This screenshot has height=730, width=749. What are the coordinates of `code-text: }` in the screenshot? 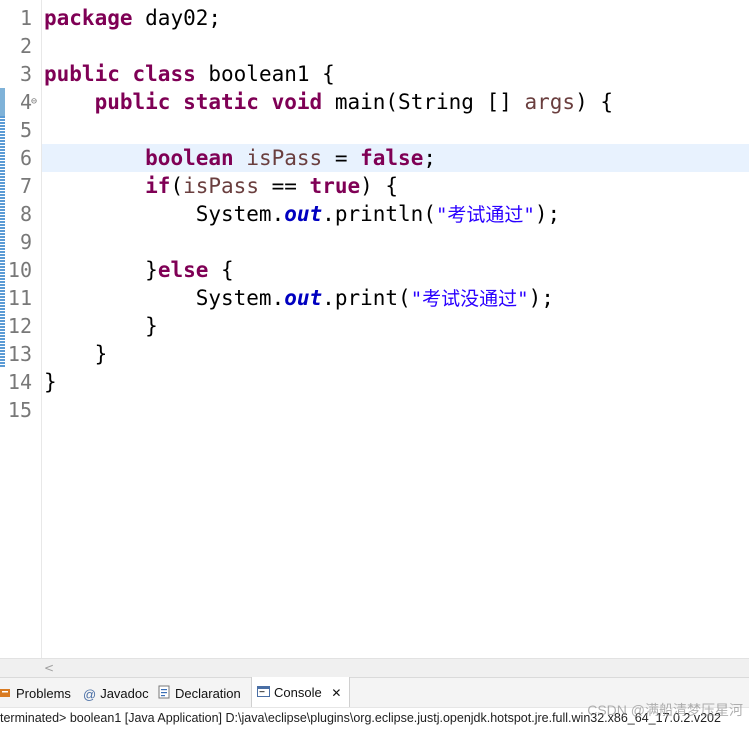 It's located at (151, 270).